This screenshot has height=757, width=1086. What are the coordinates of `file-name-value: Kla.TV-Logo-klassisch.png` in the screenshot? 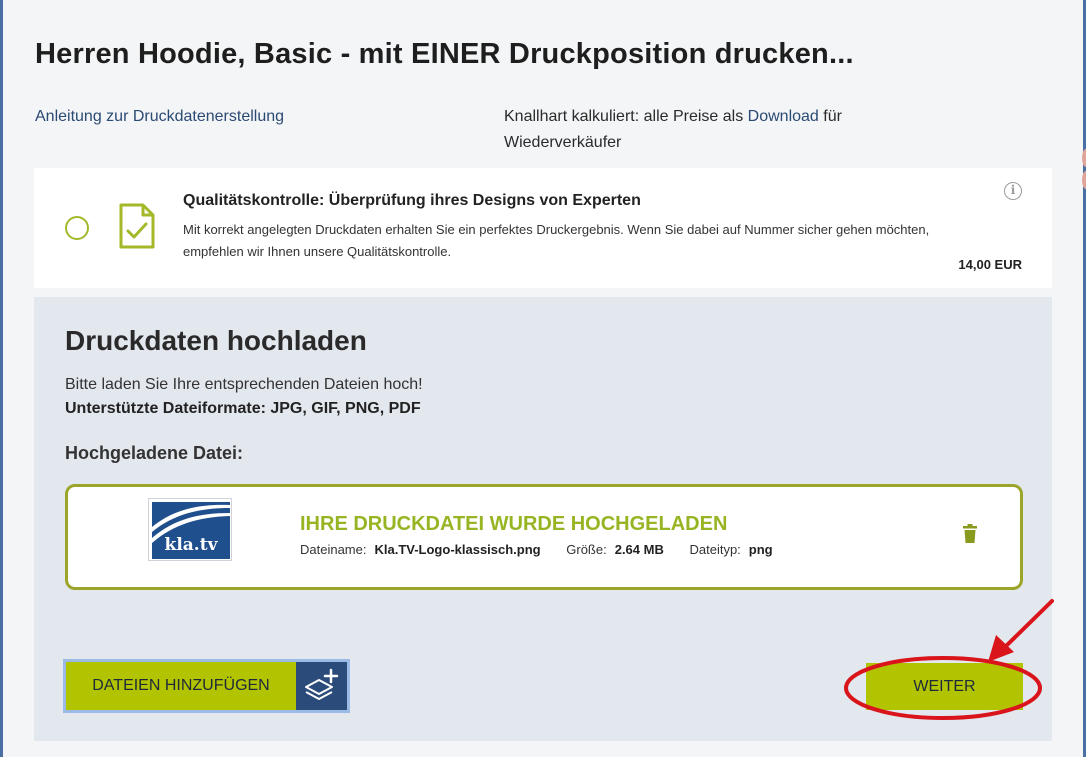 It's located at (457, 549).